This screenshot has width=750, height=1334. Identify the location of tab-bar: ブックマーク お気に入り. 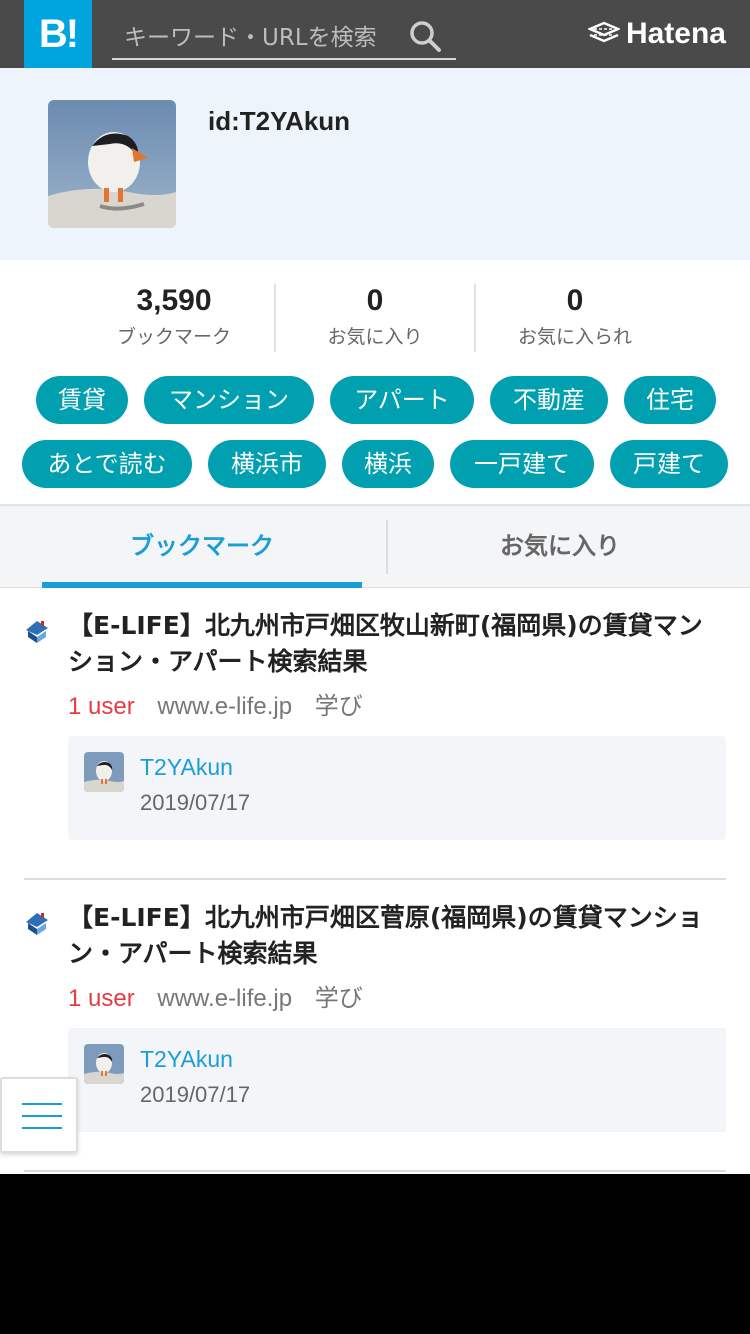
(375, 546).